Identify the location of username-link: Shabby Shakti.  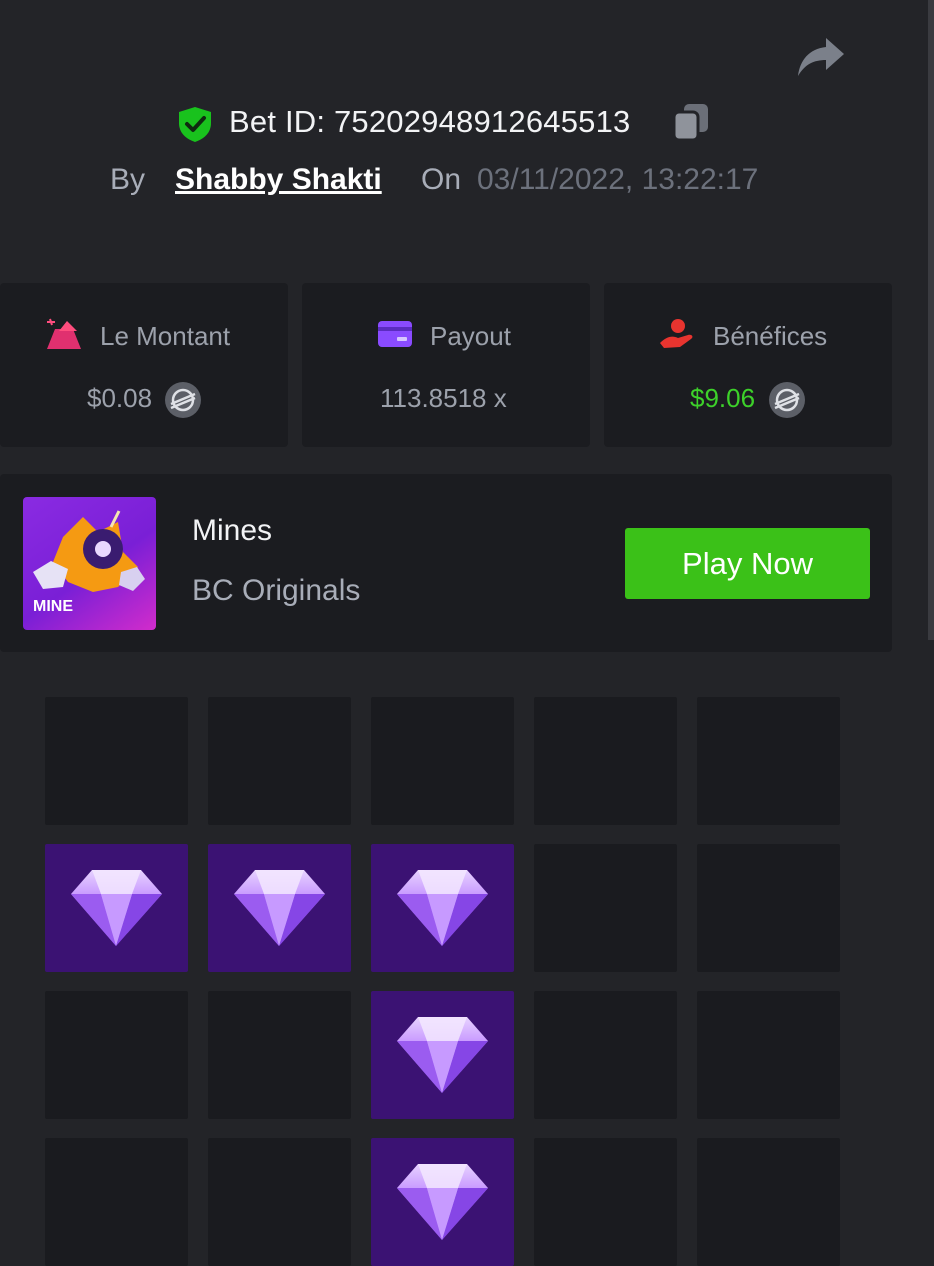
(278, 180).